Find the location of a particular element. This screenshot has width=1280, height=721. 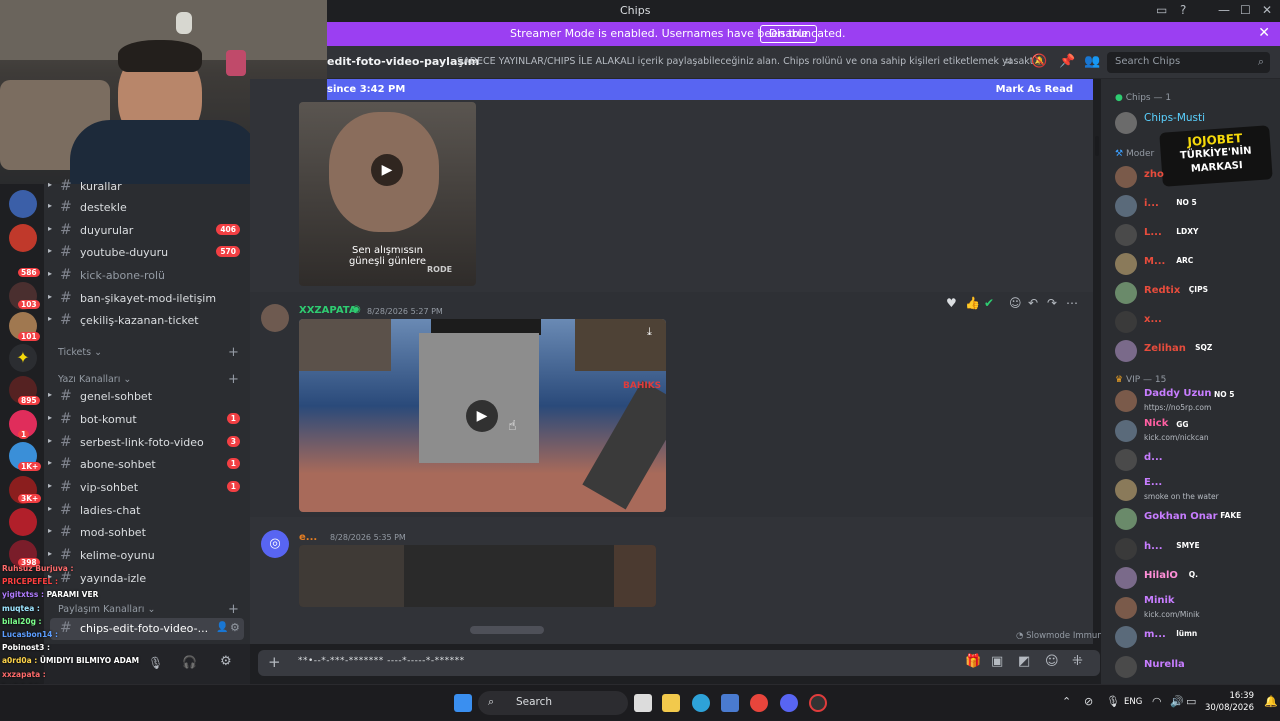

video-attachment: ▶ Sen alışmıssın güneşli günlere RODE is located at coordinates (387, 194).